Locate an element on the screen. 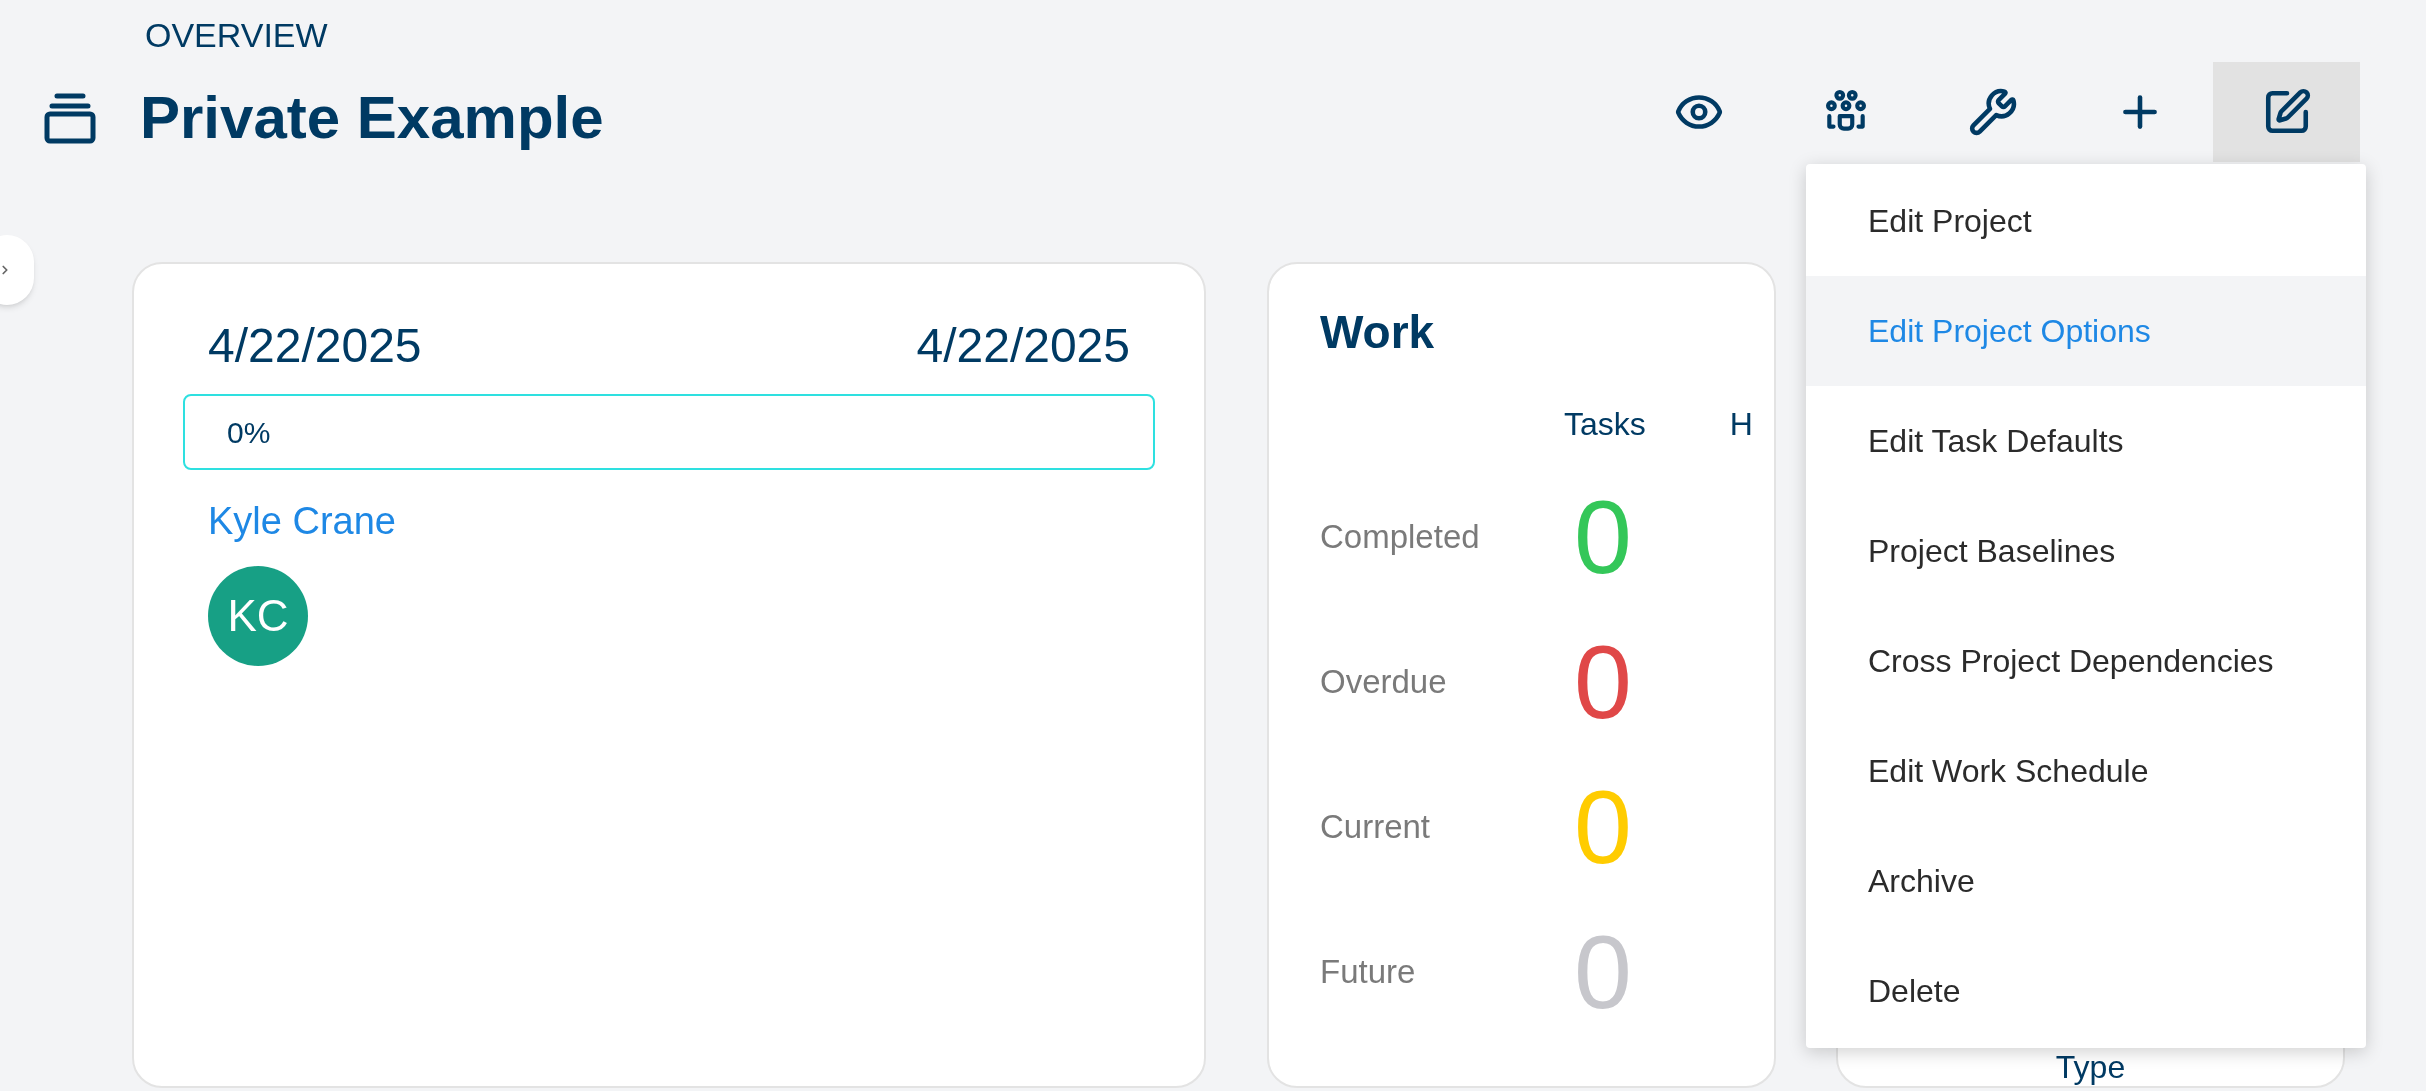  wrench-icon is located at coordinates (1992, 112).